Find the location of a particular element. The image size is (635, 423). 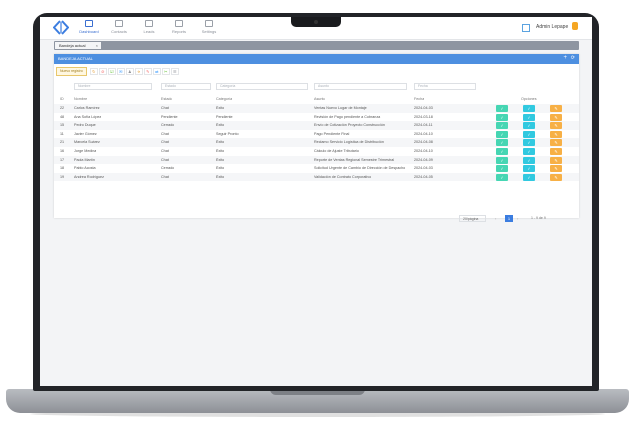

nav-item-leads: Leads is located at coordinates (149, 27).